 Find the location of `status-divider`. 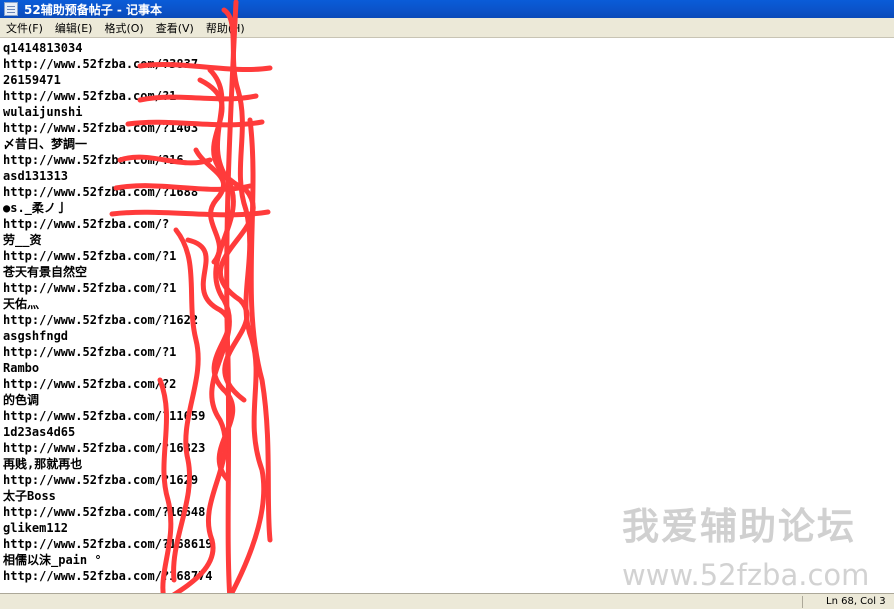

status-divider is located at coordinates (802, 602).